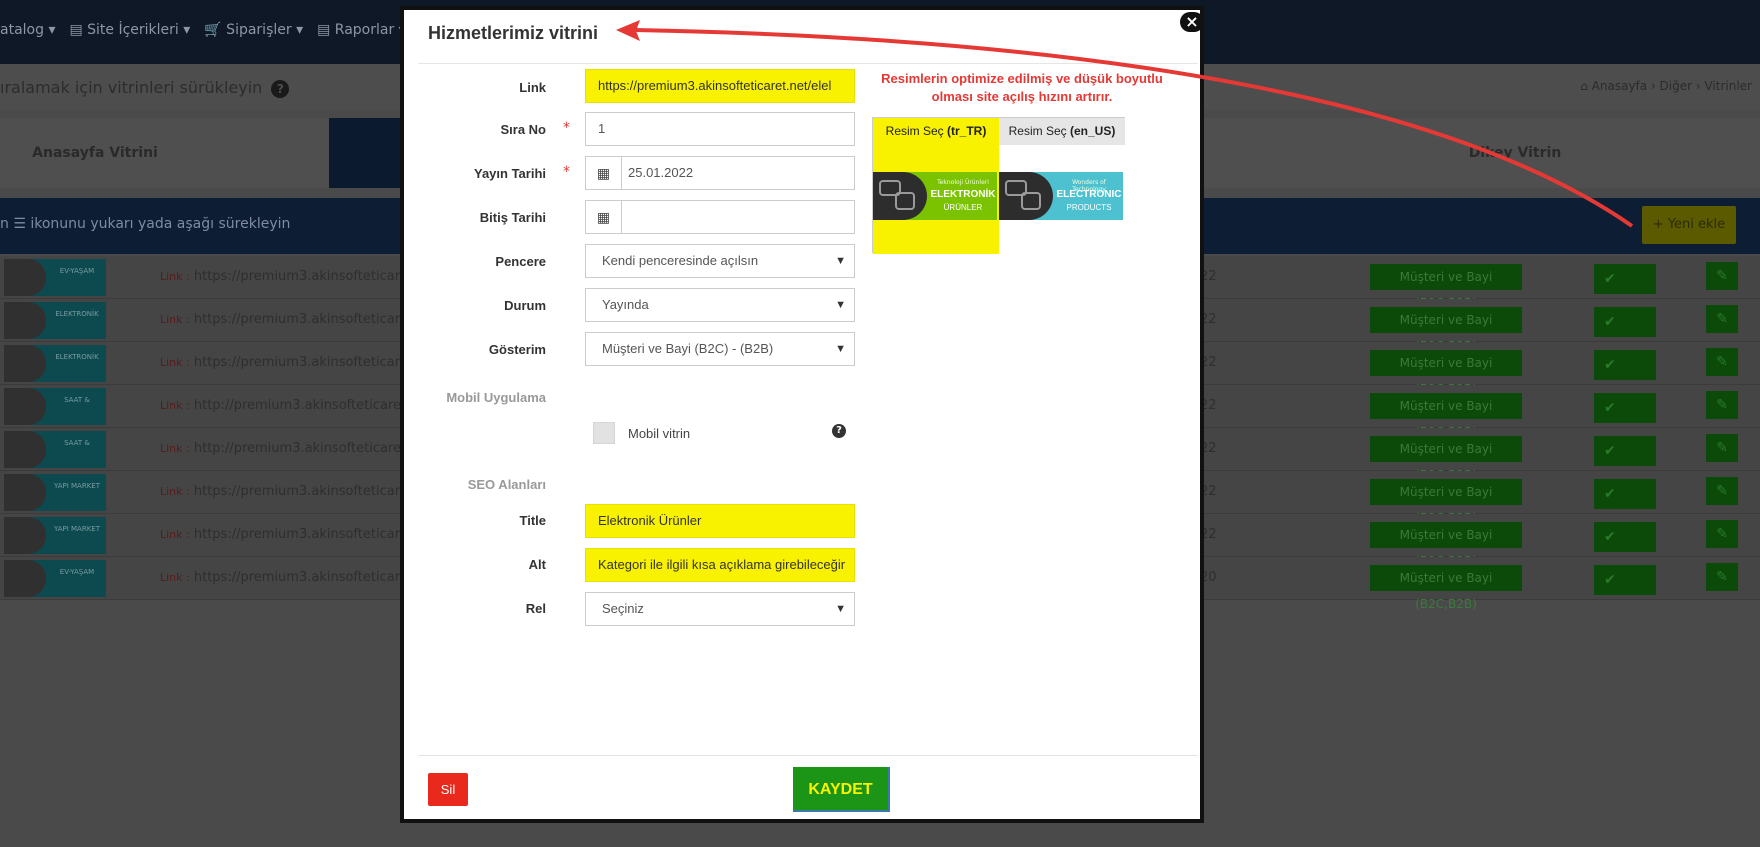 This screenshot has height=847, width=1760. I want to click on thumbnail-title: ELEKTRONİK, so click(77, 357).